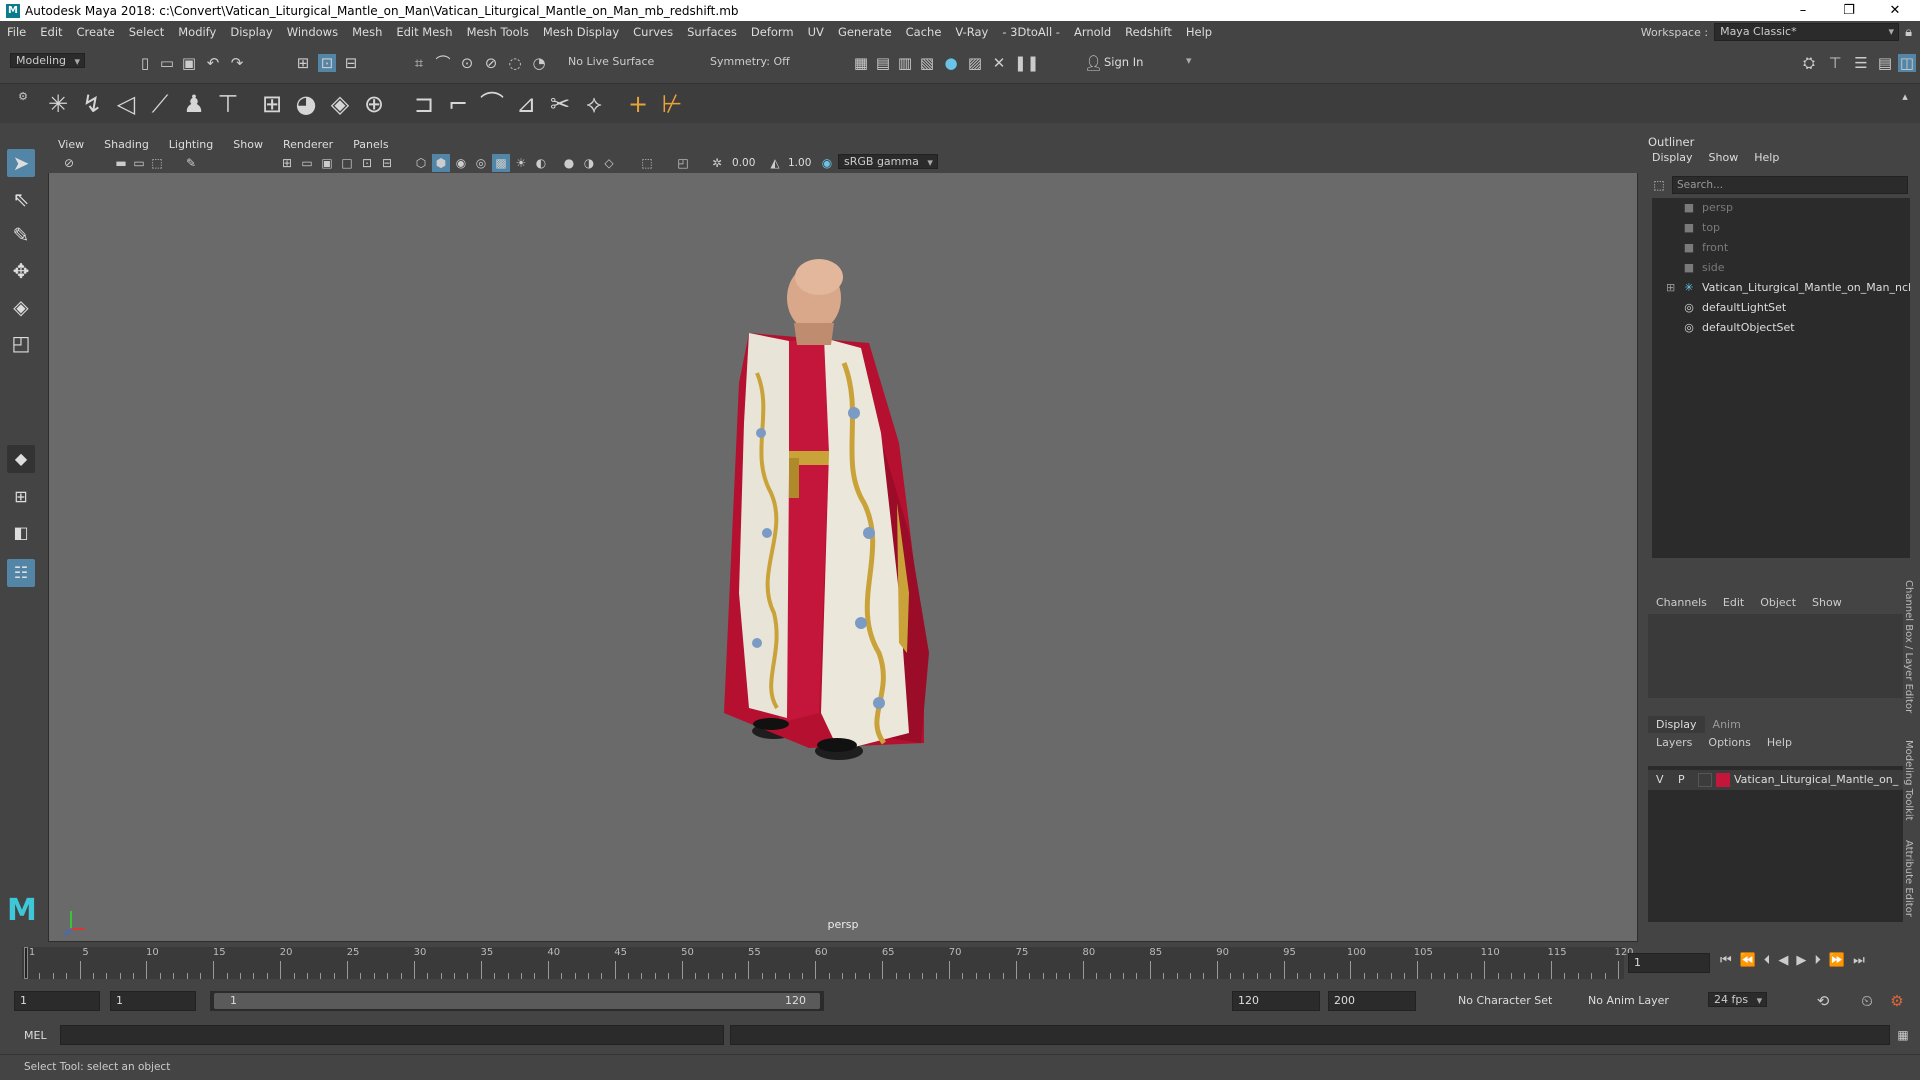 The height and width of the screenshot is (1080, 1920). What do you see at coordinates (194, 104) in the screenshot?
I see `quick-rig-icon: ♟` at bounding box center [194, 104].